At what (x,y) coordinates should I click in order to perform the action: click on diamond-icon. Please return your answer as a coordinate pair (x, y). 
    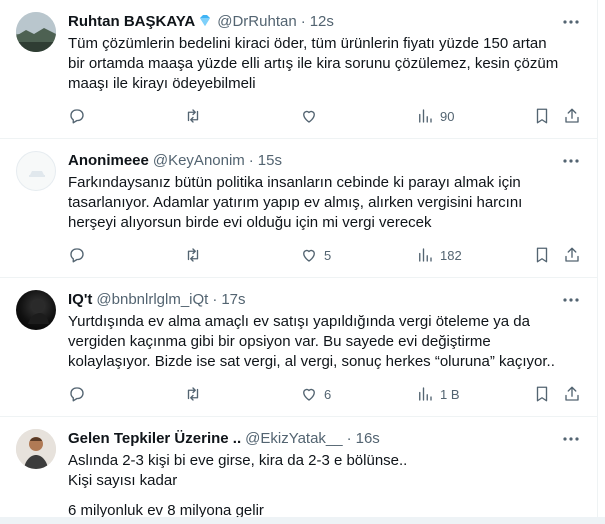
    Looking at the image, I should click on (205, 21).